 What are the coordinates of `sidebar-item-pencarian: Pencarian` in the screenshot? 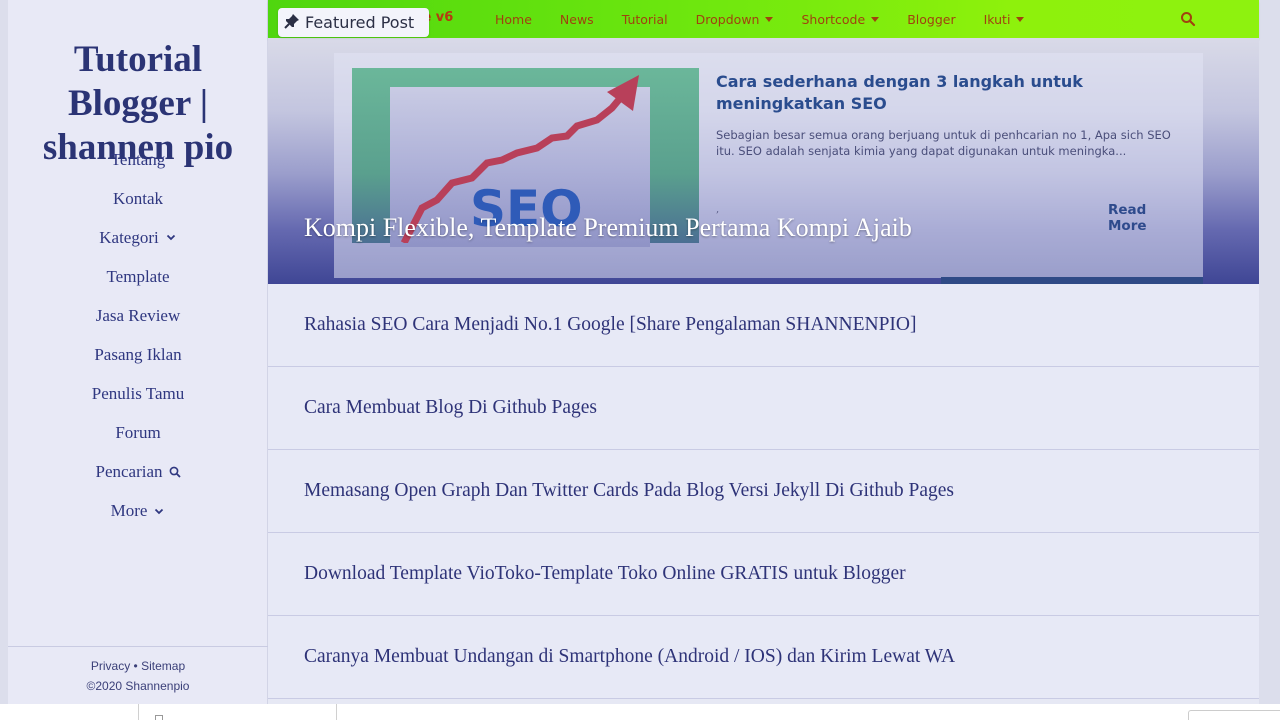 It's located at (138, 472).